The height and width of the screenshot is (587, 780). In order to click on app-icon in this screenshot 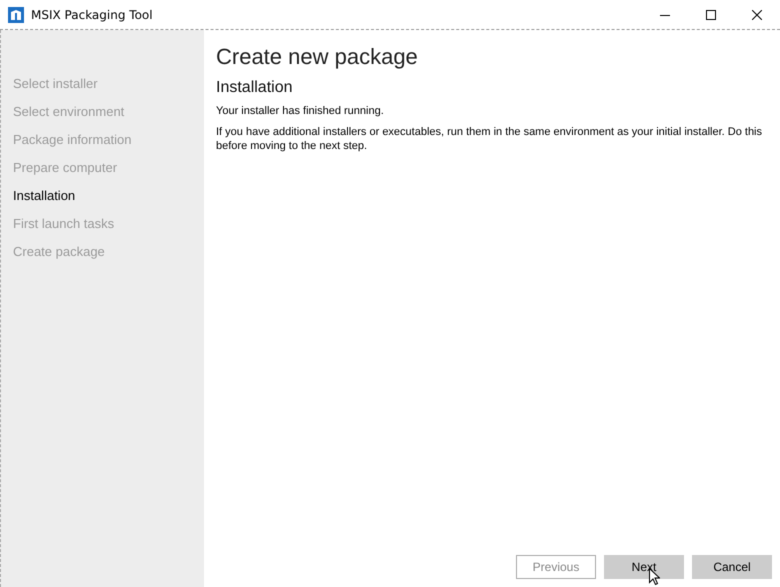, I will do `click(16, 14)`.